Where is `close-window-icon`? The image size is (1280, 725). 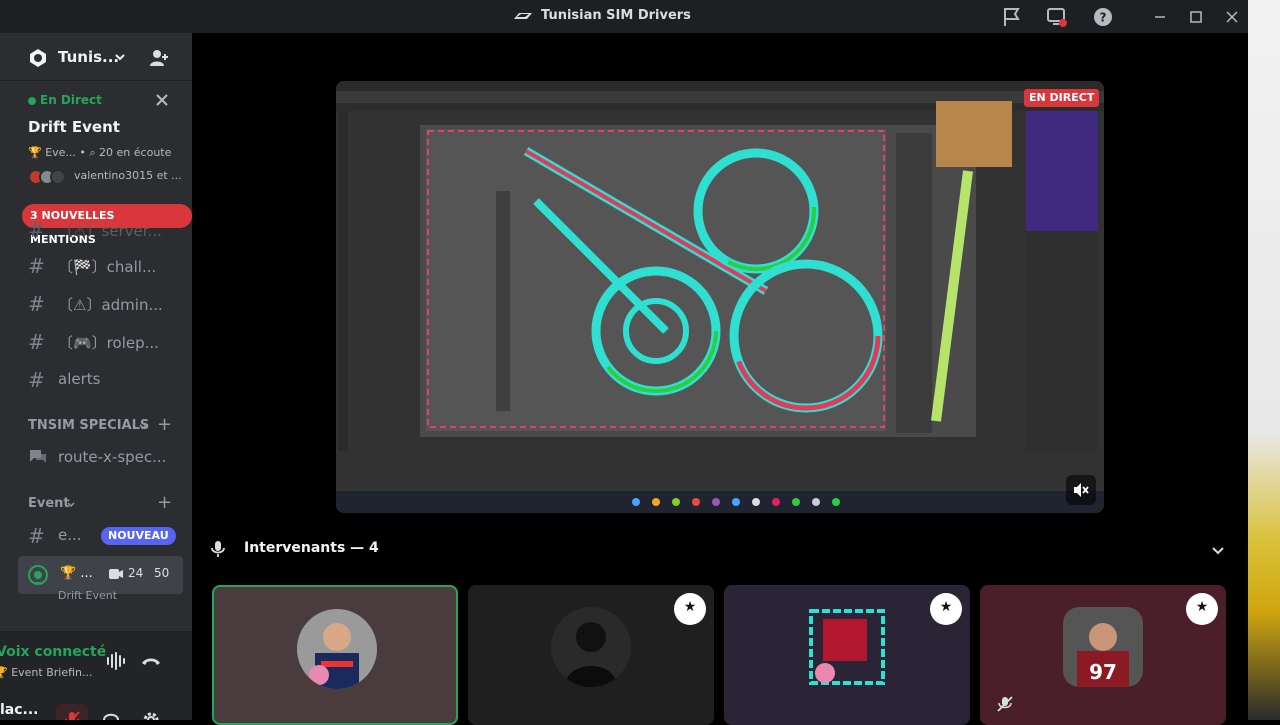 close-window-icon is located at coordinates (1232, 17).